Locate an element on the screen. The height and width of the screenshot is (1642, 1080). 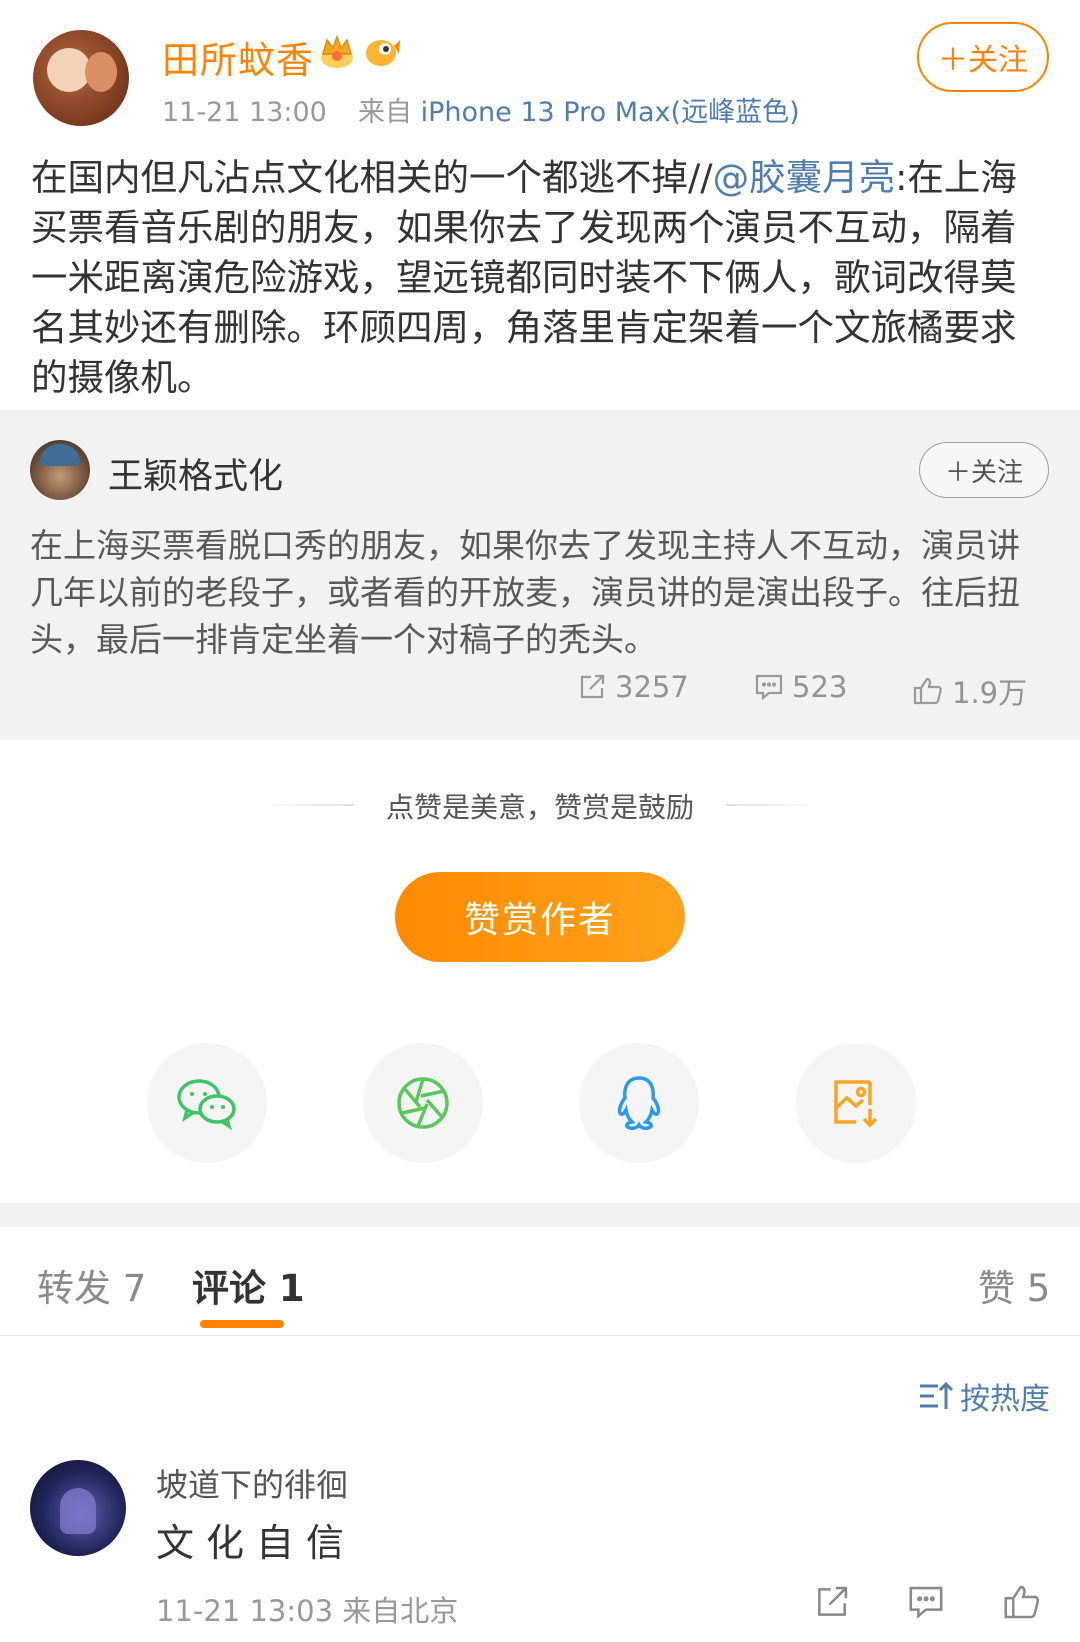
retweet-stats: 3257 523 1.9万 is located at coordinates (540, 695).